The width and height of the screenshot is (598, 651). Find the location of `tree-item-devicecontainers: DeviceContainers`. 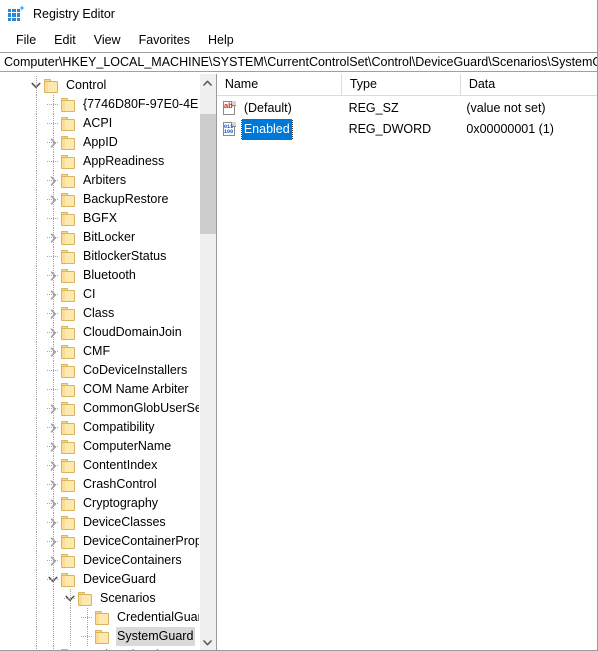

tree-item-devicecontainers: DeviceContainers is located at coordinates (101, 560).